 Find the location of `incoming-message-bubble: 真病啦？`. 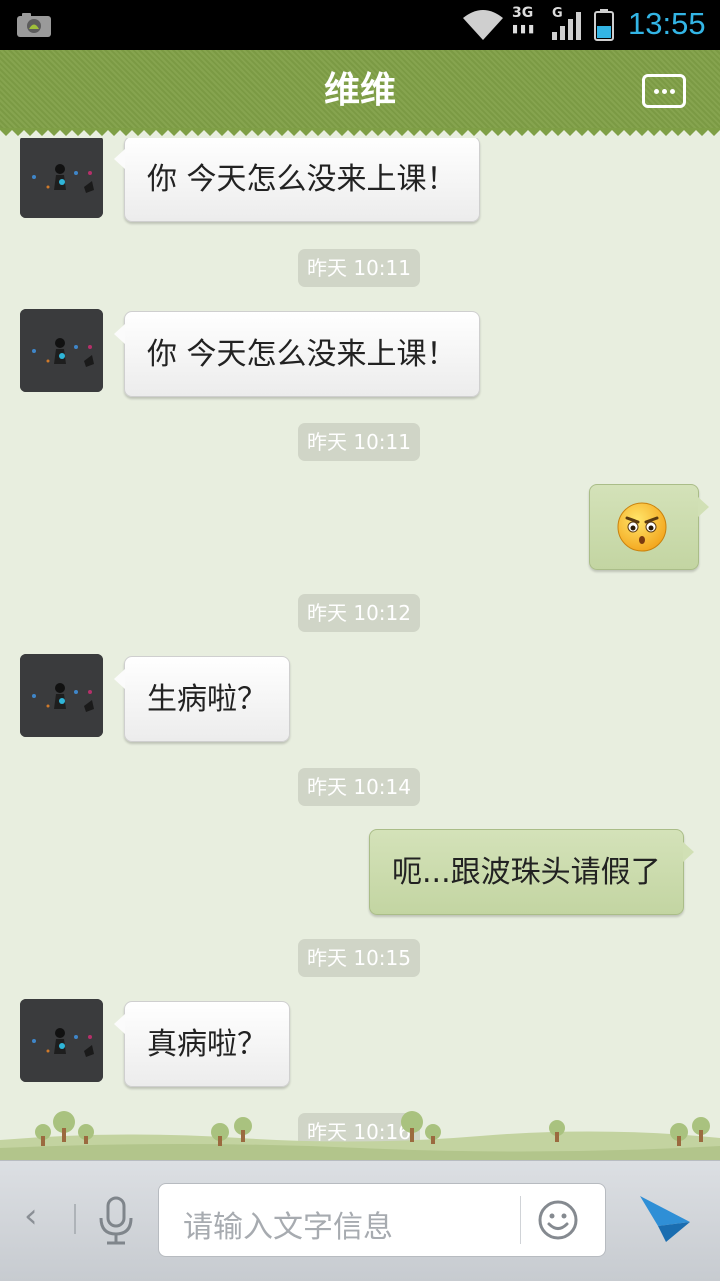

incoming-message-bubble: 真病啦？ is located at coordinates (202, 1044).